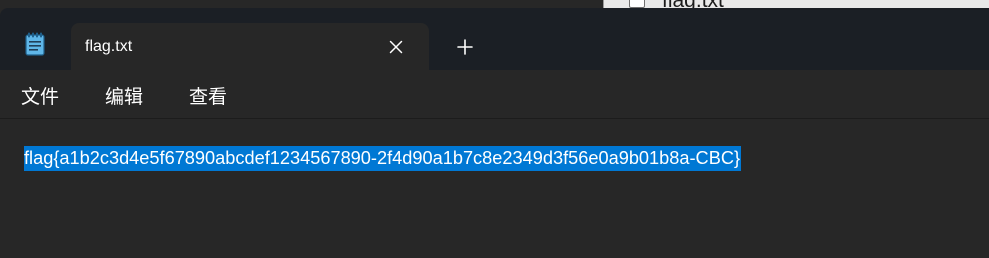  Describe the element at coordinates (465, 47) in the screenshot. I see `plus-icon` at that location.